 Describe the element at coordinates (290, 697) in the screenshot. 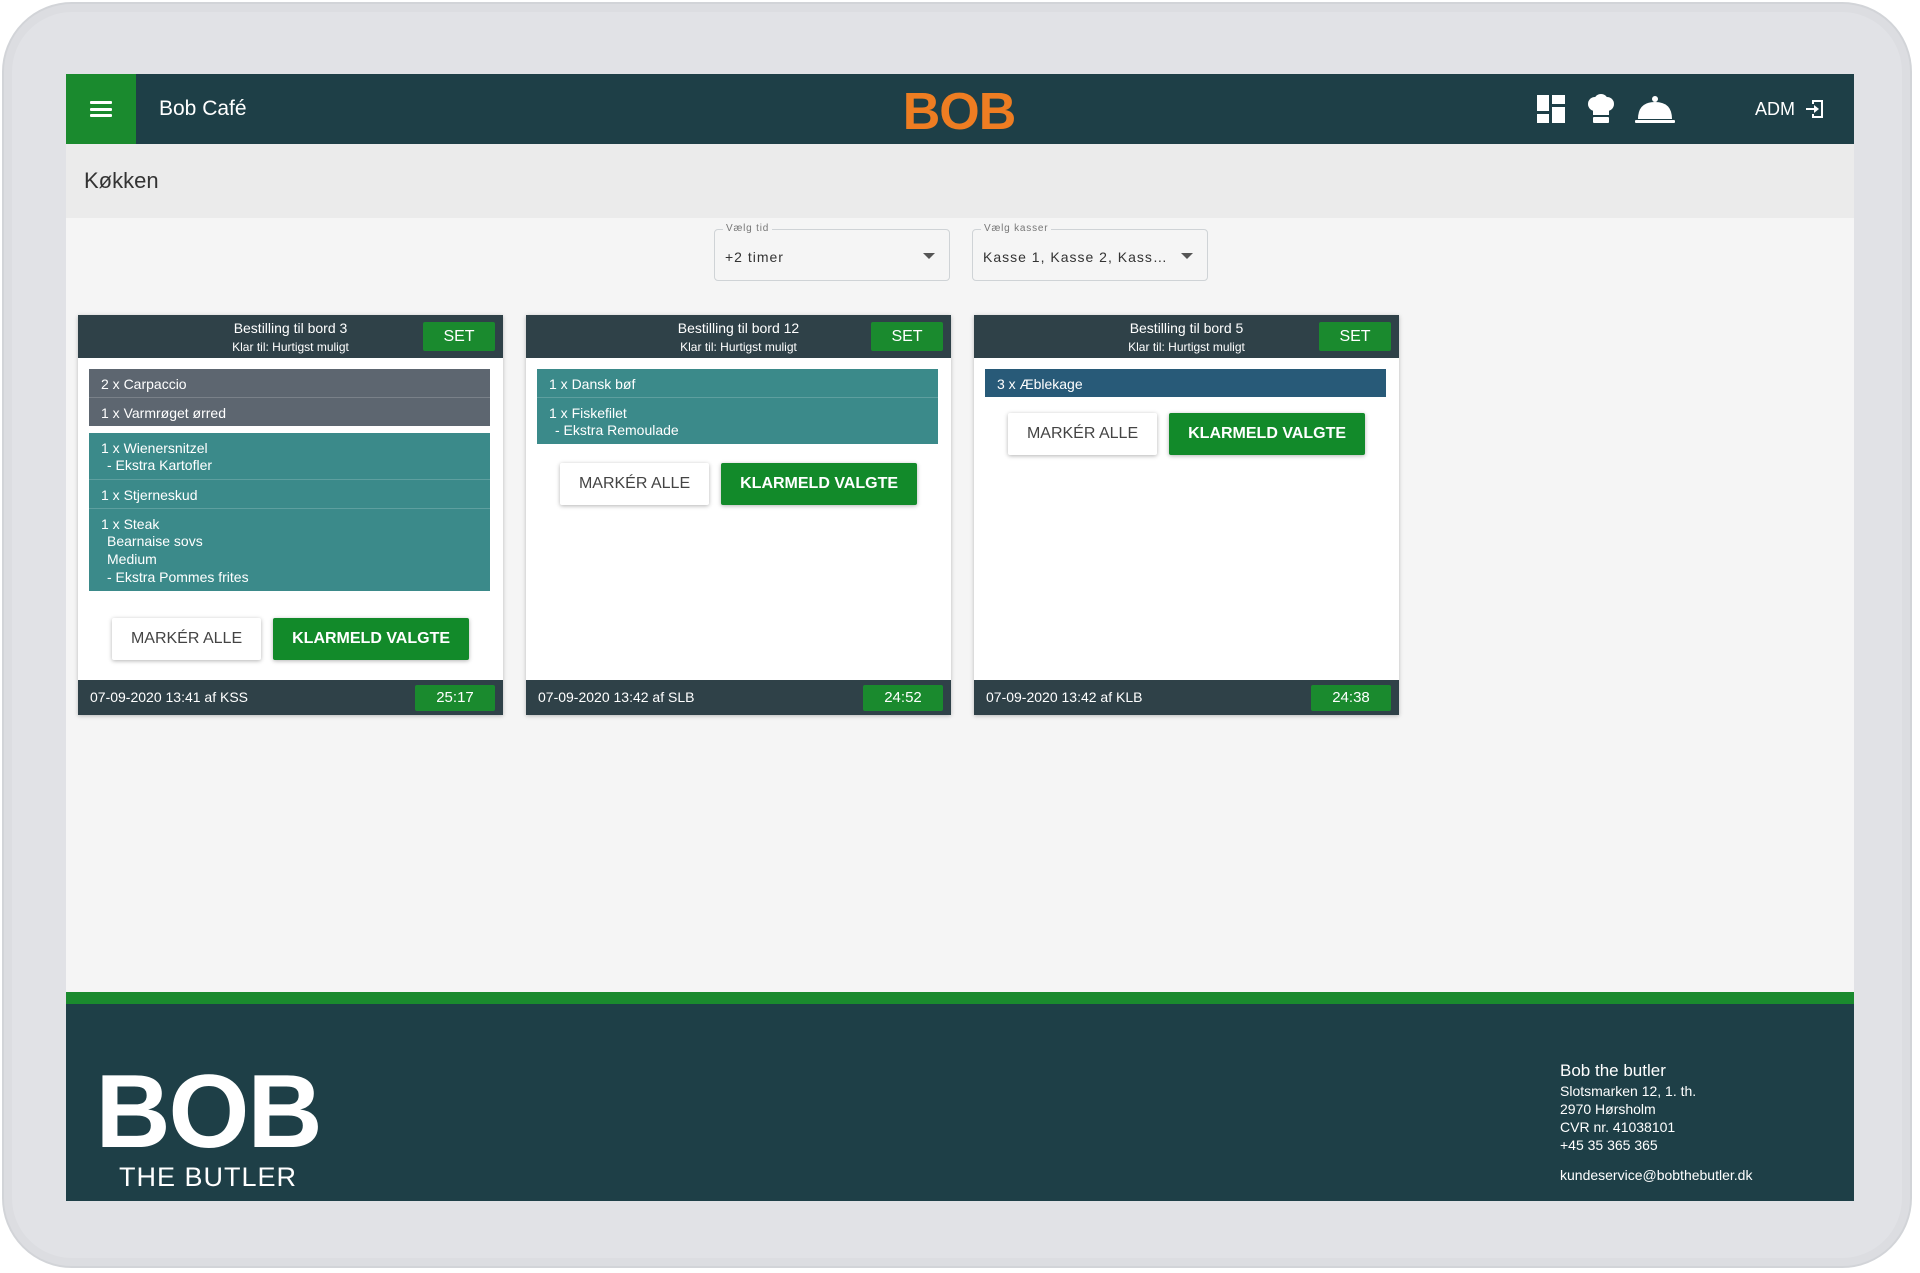

I see `order-card-footer: 07-09-2020 13:41 af KSS 25:17` at that location.